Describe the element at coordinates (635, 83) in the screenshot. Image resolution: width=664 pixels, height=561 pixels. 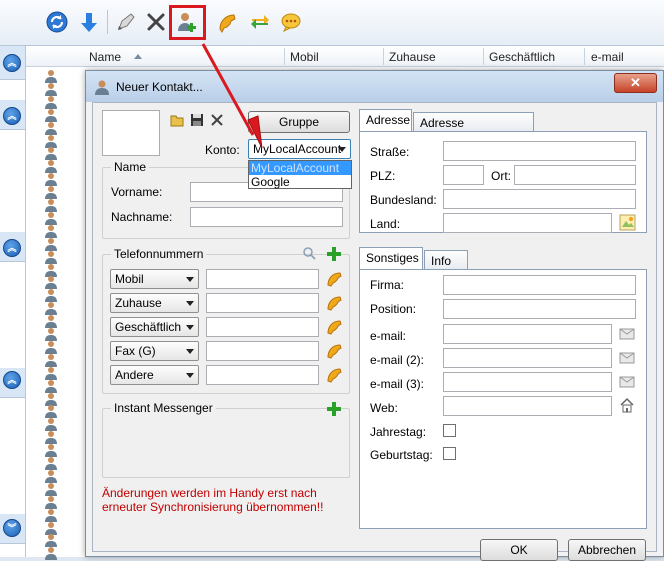
I see `close-button: ✕` at that location.